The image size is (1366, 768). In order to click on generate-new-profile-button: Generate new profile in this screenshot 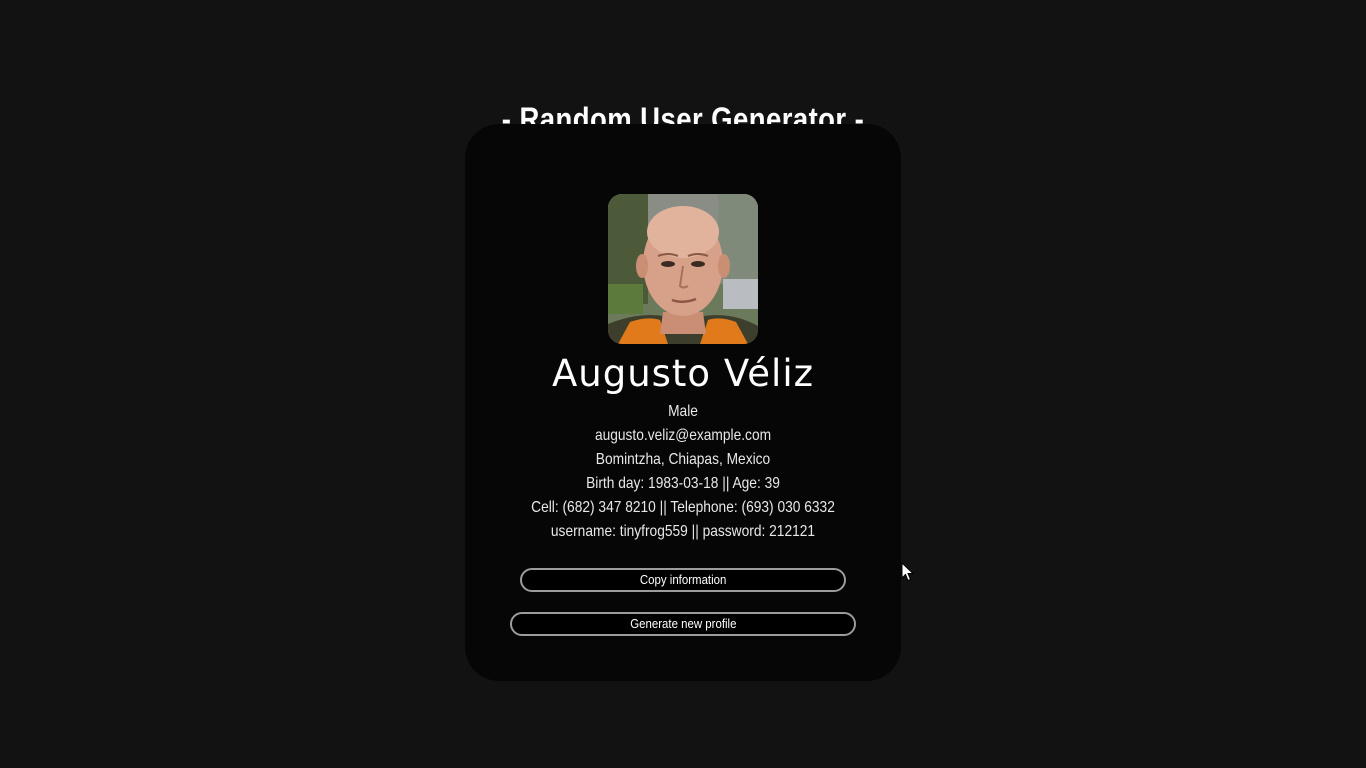, I will do `click(683, 624)`.